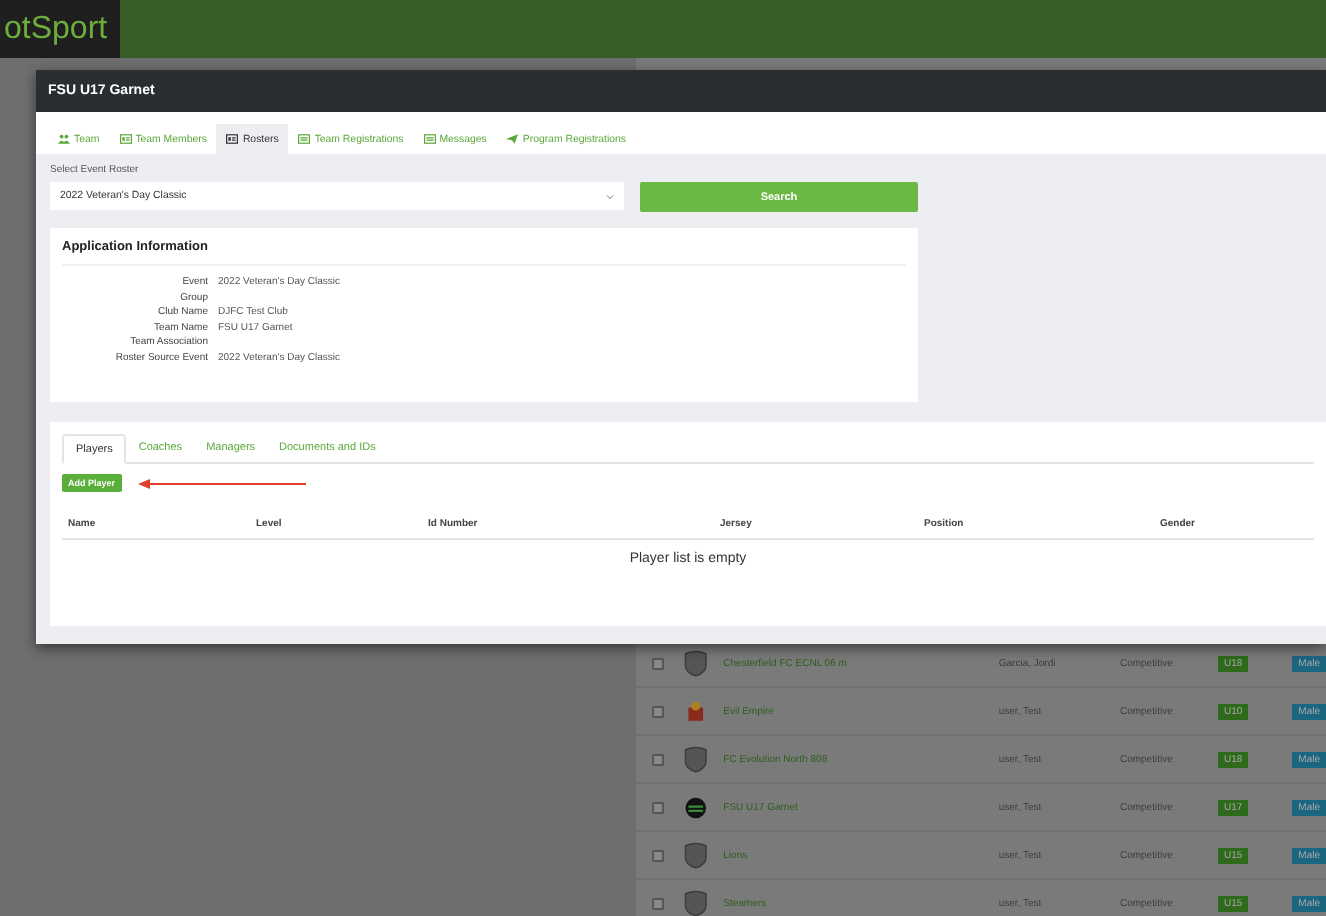  I want to click on people-icon, so click(64, 139).